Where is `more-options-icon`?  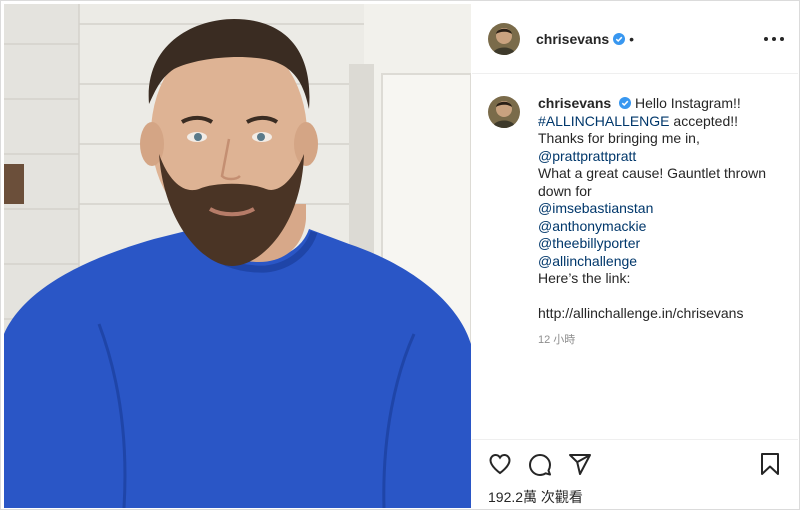 more-options-icon is located at coordinates (774, 39).